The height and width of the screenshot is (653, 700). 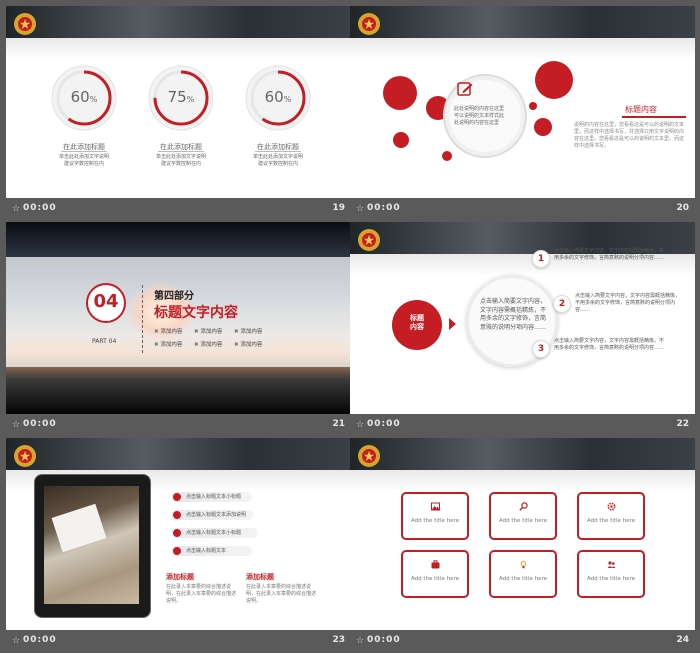 What do you see at coordinates (522, 481) in the screenshot?
I see `header-fade` at bounding box center [522, 481].